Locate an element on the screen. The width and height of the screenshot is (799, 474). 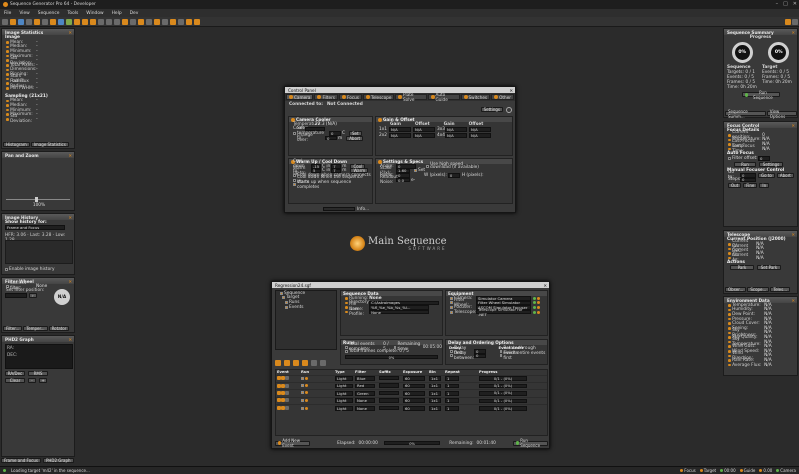
change-over-input: 0 is located at coordinates (331, 138).